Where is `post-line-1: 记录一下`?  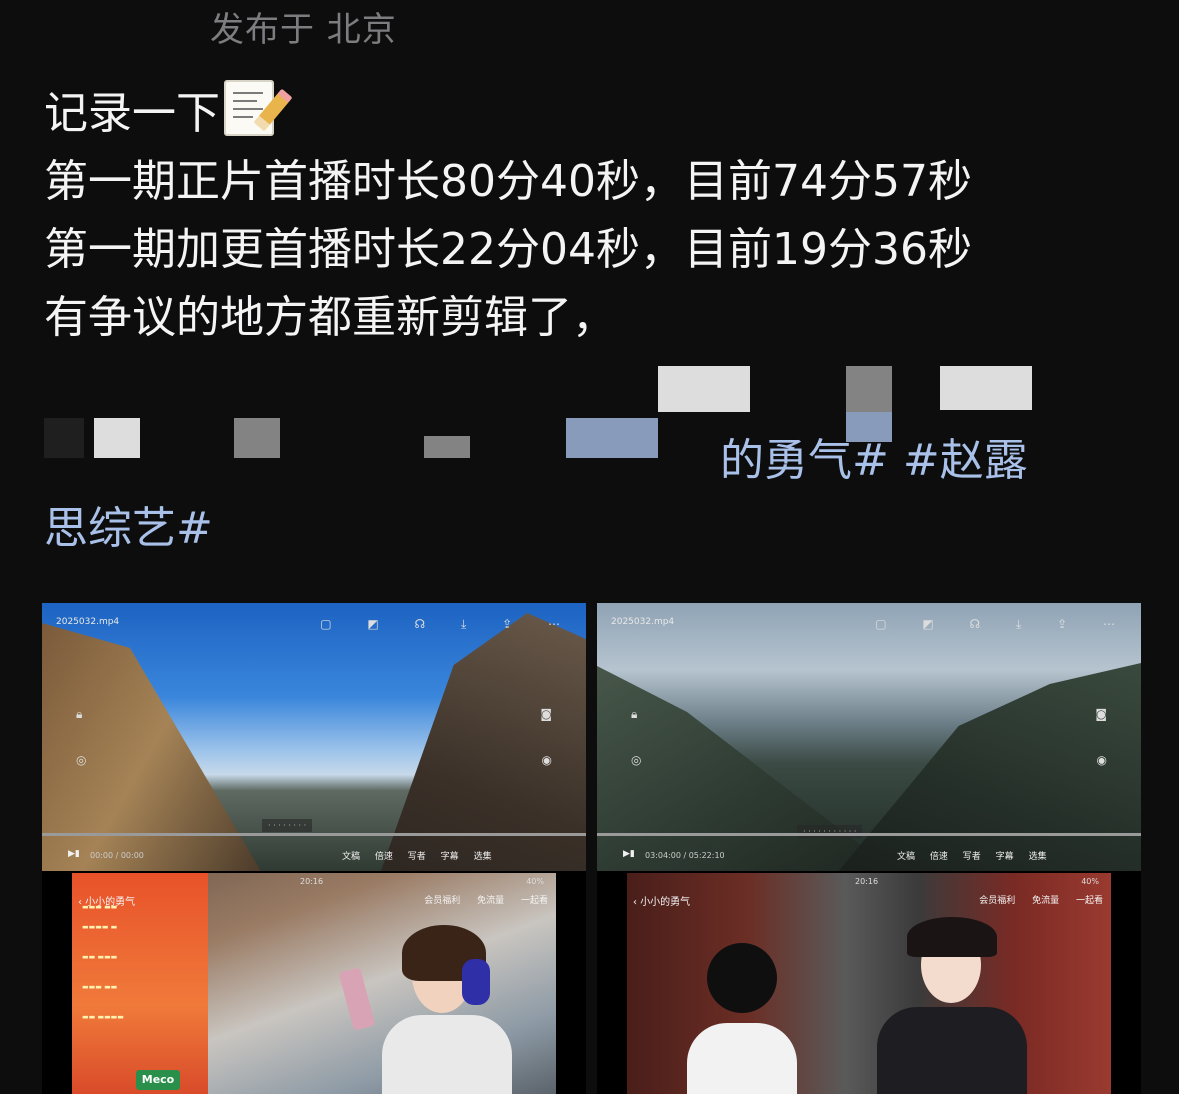
post-line-1: 记录一下 is located at coordinates (594, 114).